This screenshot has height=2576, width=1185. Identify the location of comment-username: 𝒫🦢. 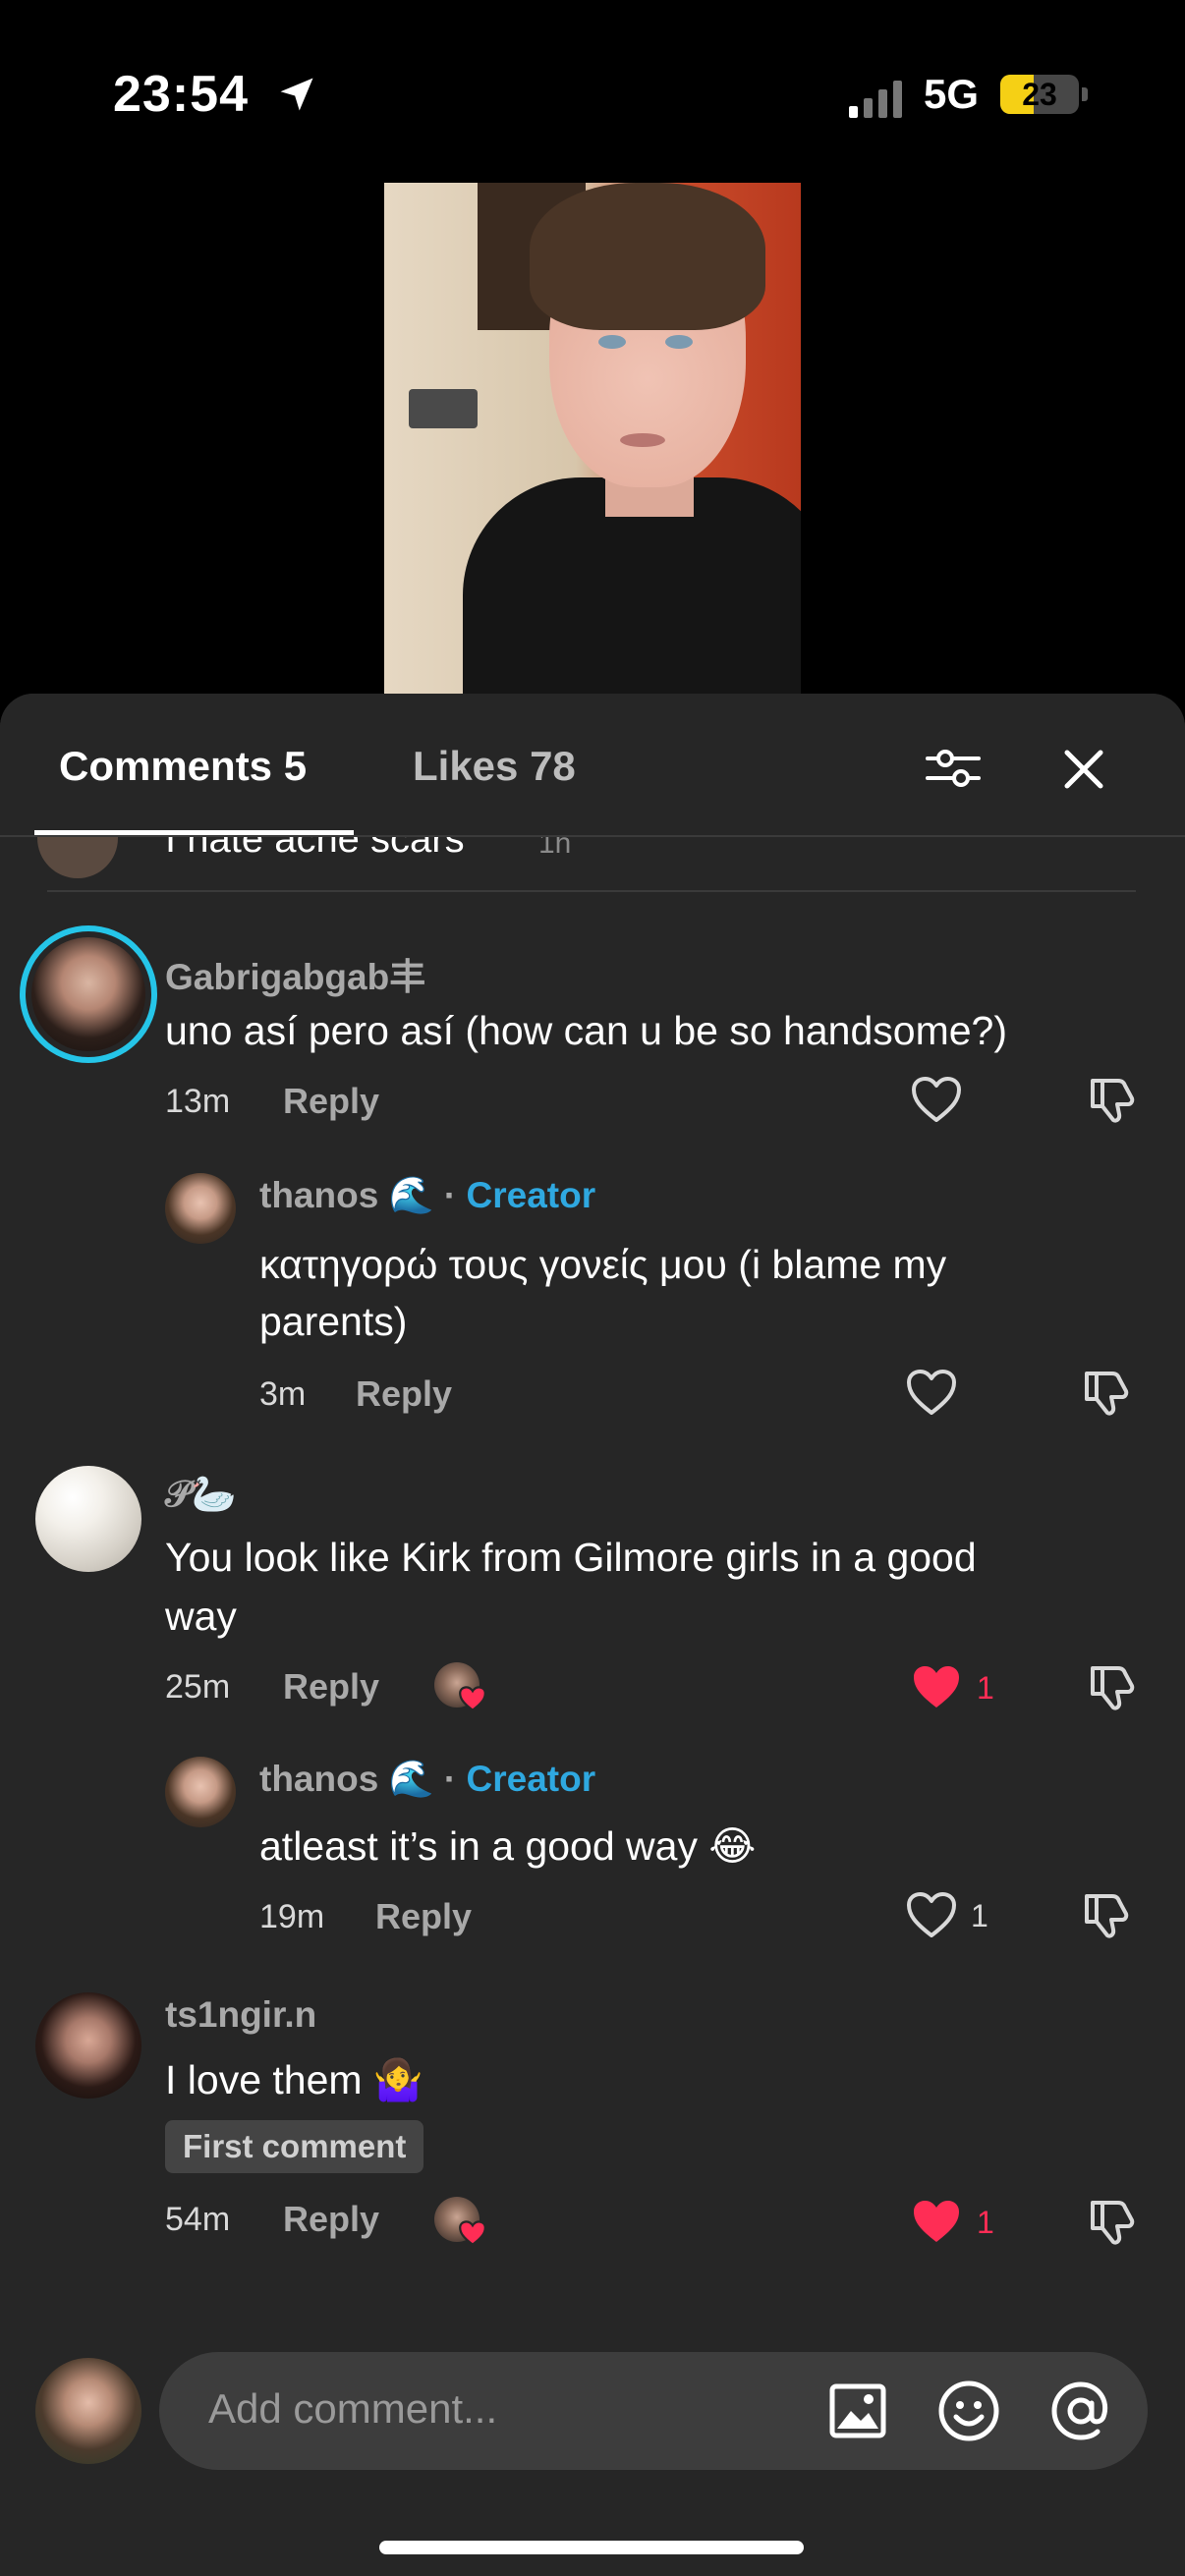
(201, 1495).